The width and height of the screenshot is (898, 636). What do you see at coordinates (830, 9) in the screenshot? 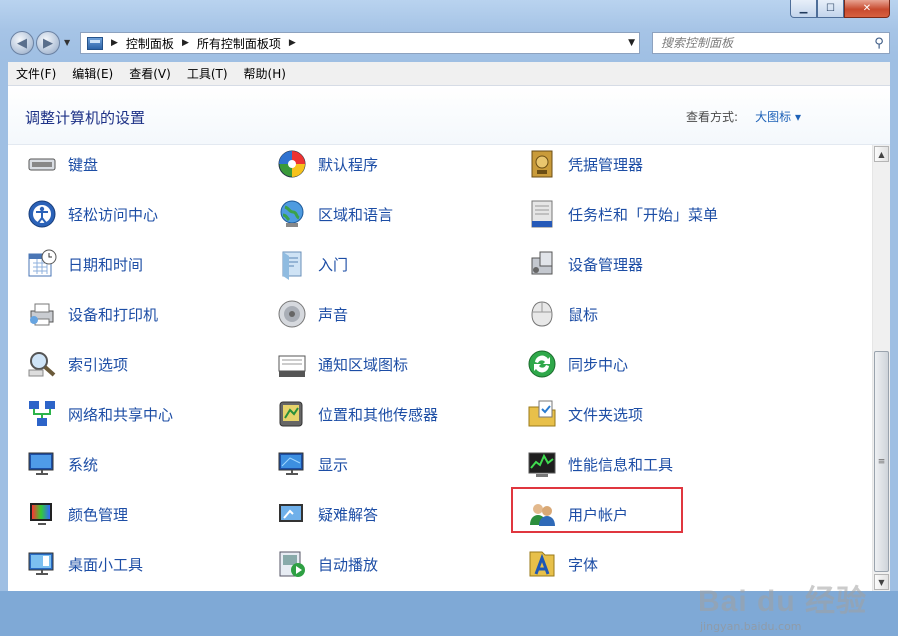
I see `maximize-button: ☐` at bounding box center [830, 9].